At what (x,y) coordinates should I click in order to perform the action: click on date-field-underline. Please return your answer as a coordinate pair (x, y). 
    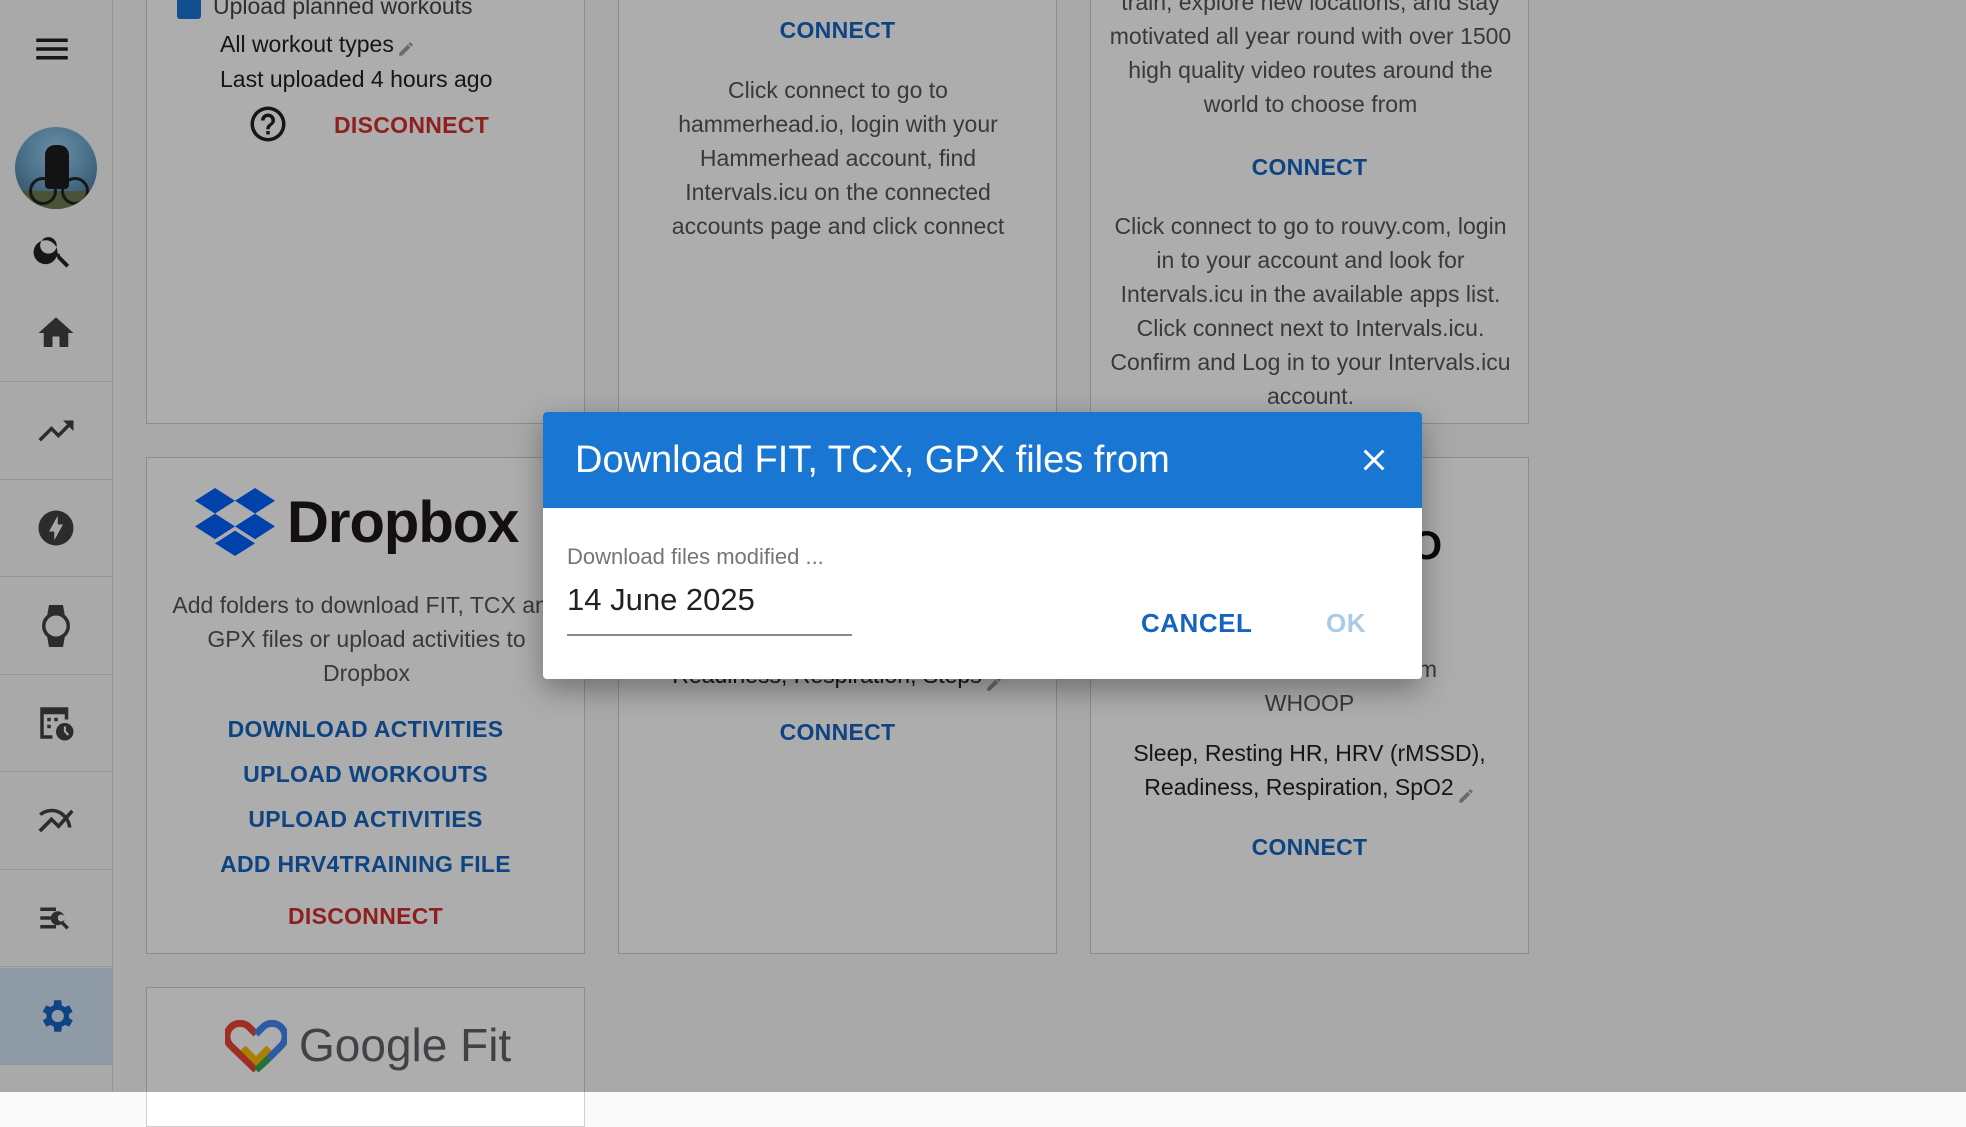
    Looking at the image, I should click on (709, 635).